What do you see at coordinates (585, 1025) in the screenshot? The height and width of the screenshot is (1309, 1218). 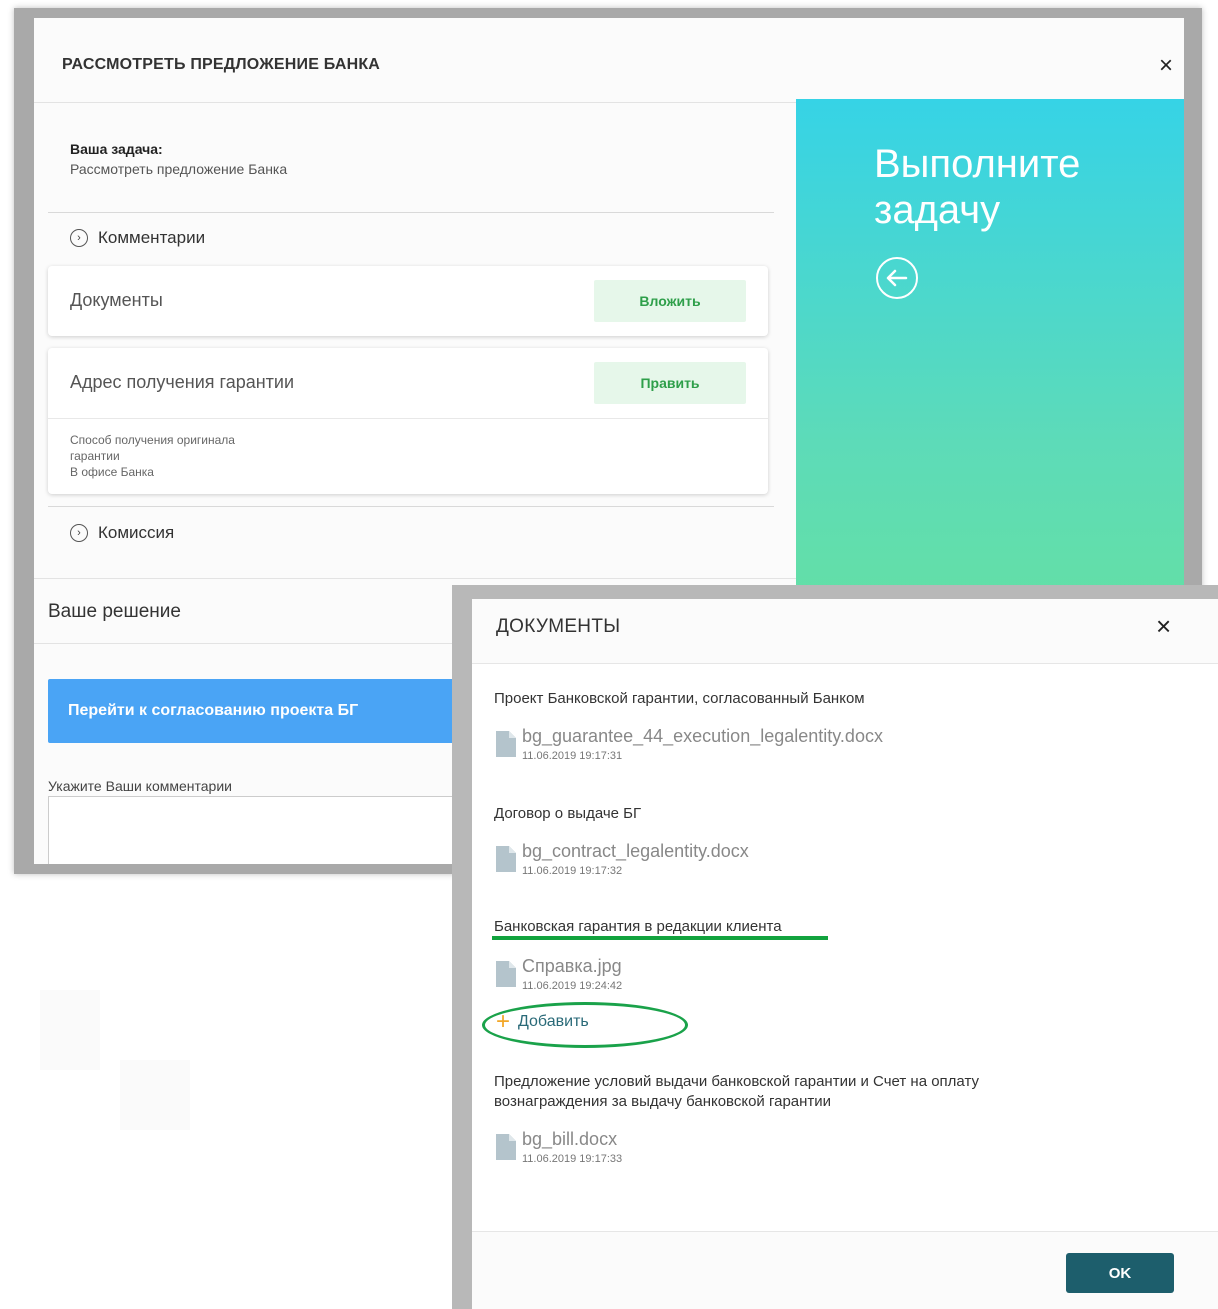 I see `highlight-ellipse` at bounding box center [585, 1025].